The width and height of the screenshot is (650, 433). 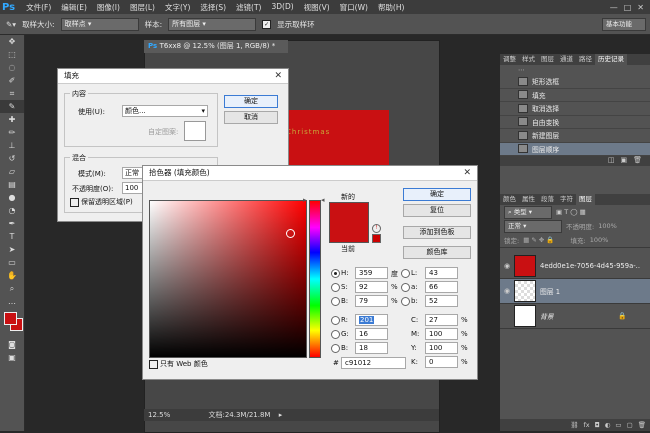 I want to click on status-arrow-icon: ▸, so click(x=281, y=415).